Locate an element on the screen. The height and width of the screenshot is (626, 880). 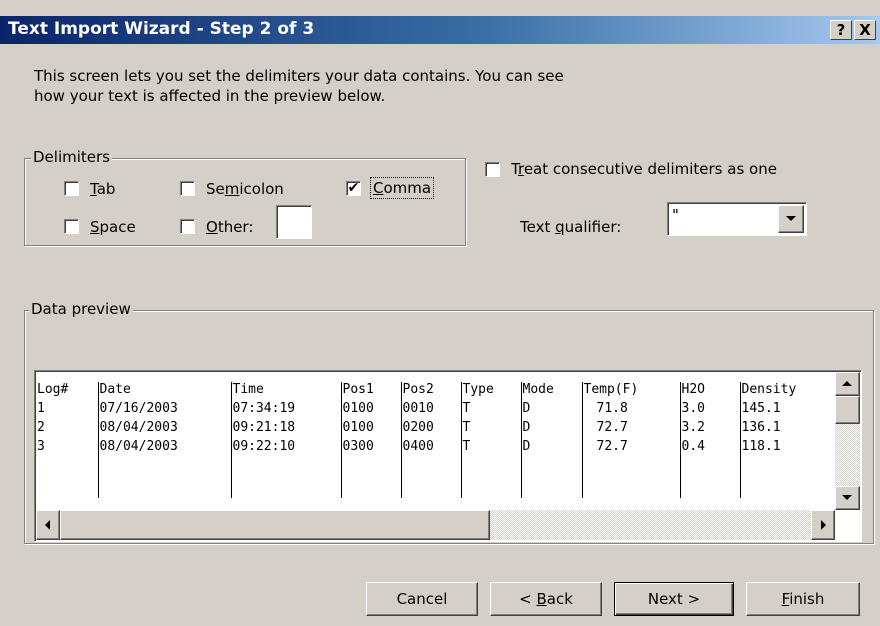
preview-cell: 0010 is located at coordinates (430, 410).